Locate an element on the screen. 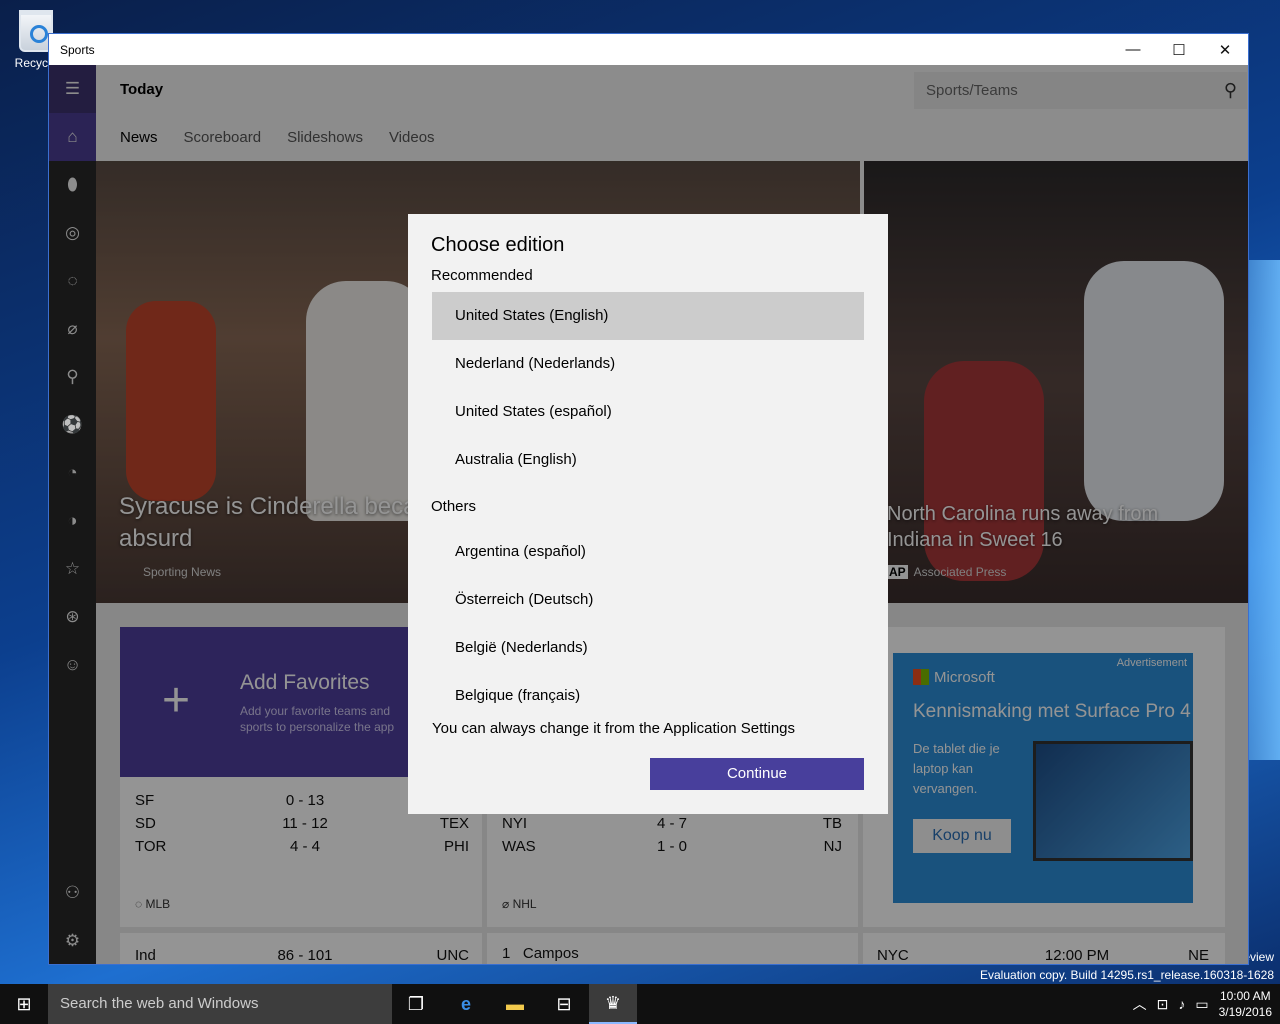  edition-option: Belgique (français) is located at coordinates (648, 696).